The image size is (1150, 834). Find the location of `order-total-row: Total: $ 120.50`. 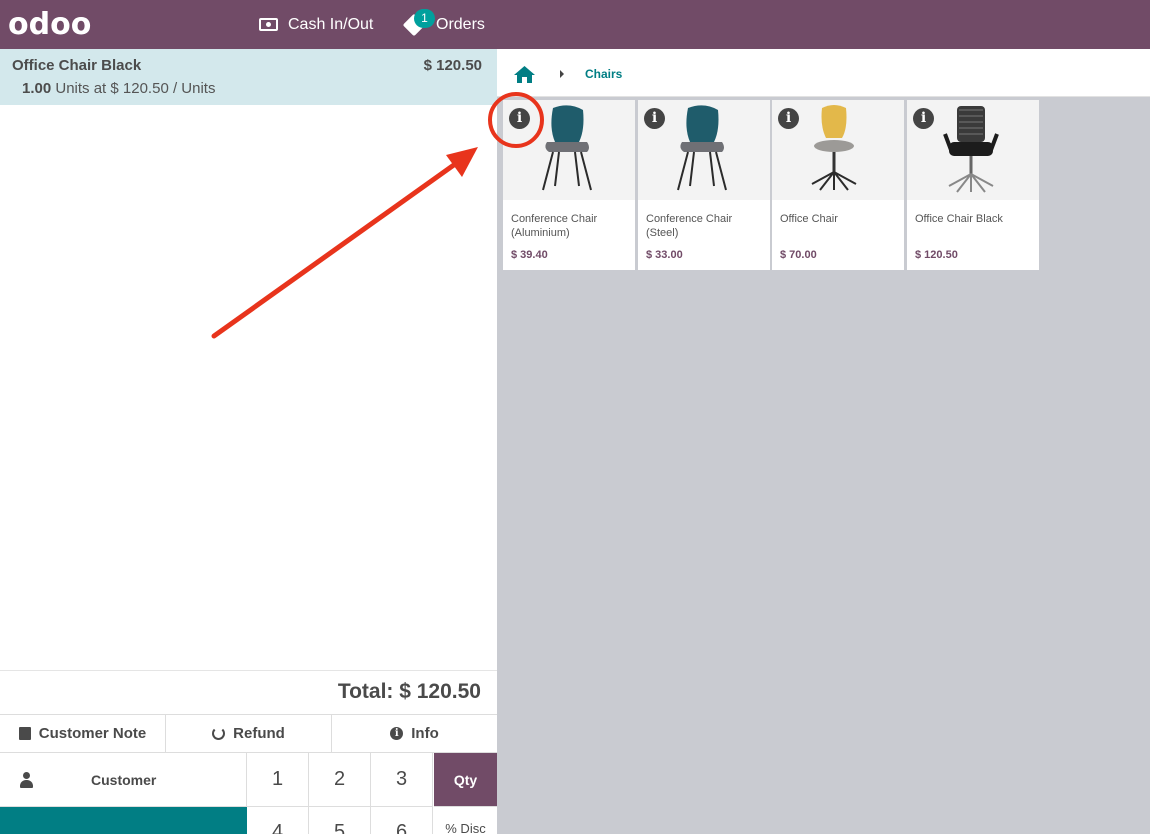

order-total-row: Total: $ 120.50 is located at coordinates (248, 692).